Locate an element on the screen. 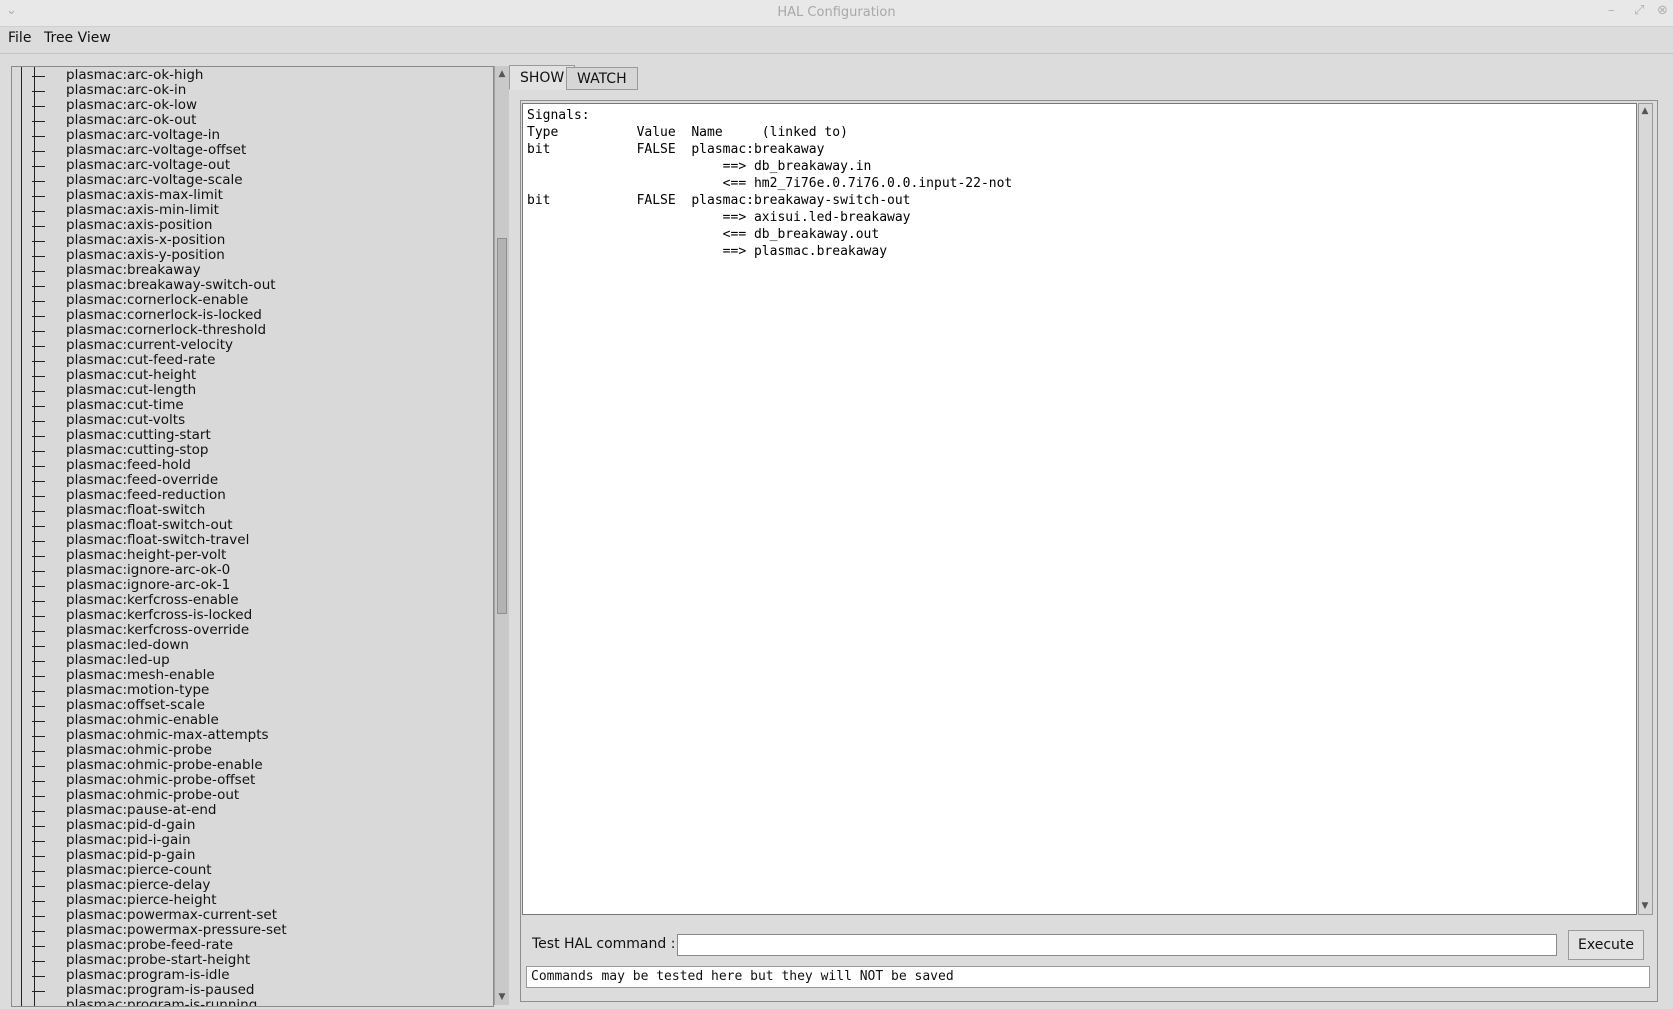 Image resolution: width=1673 pixels, height=1009 pixels. scroll-down-arrow-icon: ▼ is located at coordinates (502, 997).